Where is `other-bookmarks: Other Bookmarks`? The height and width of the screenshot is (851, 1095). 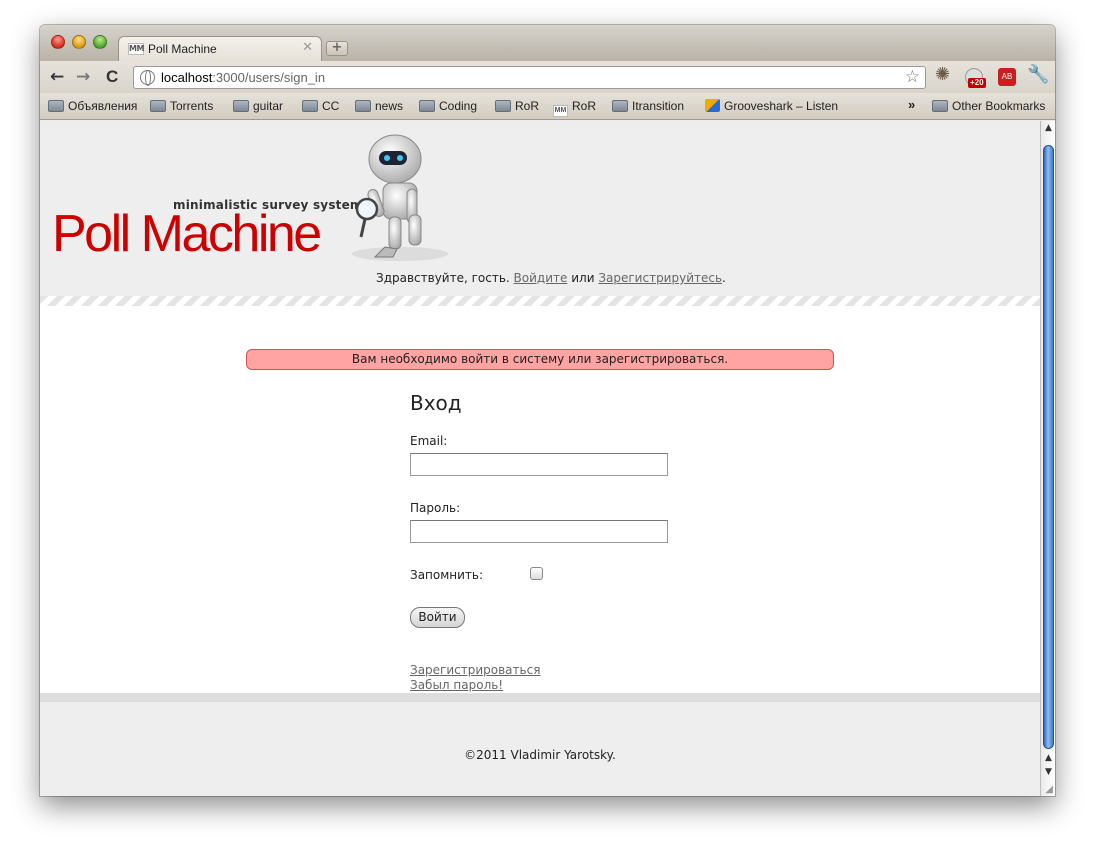 other-bookmarks: Other Bookmarks is located at coordinates (988, 106).